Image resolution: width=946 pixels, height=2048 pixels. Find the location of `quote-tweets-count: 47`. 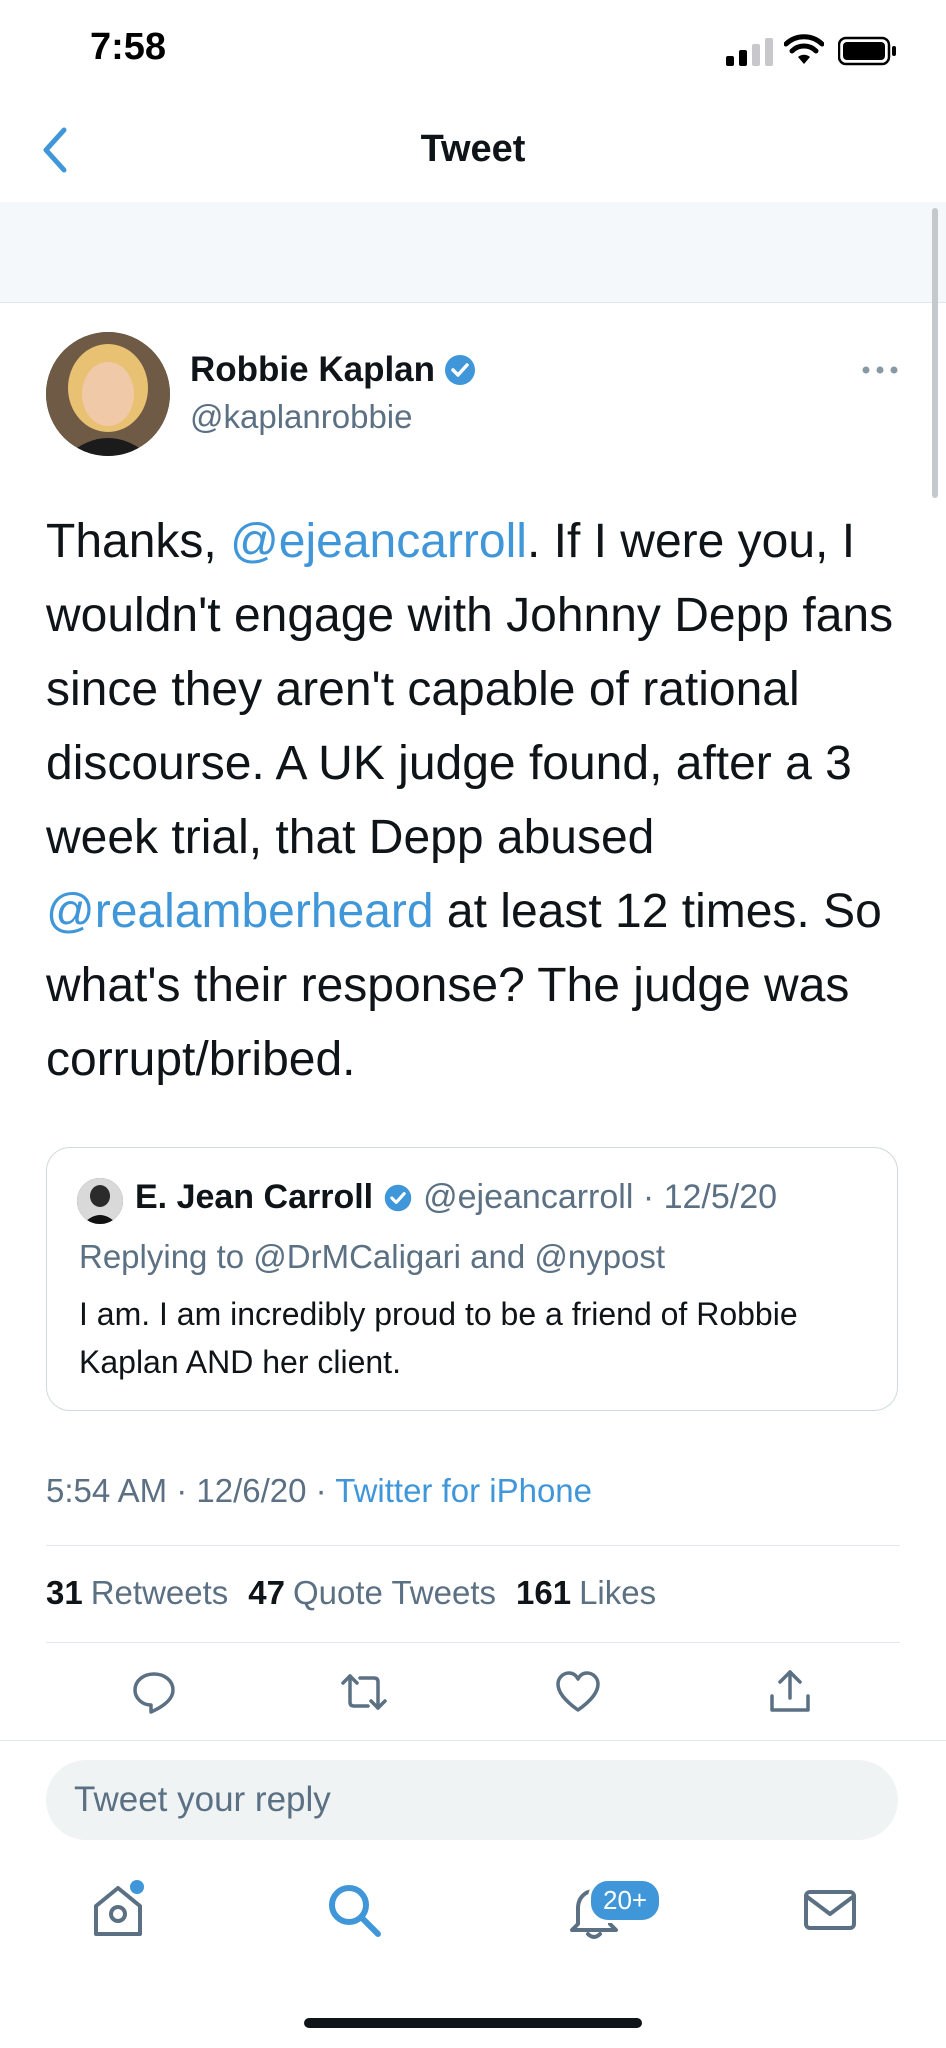

quote-tweets-count: 47 is located at coordinates (266, 1592).